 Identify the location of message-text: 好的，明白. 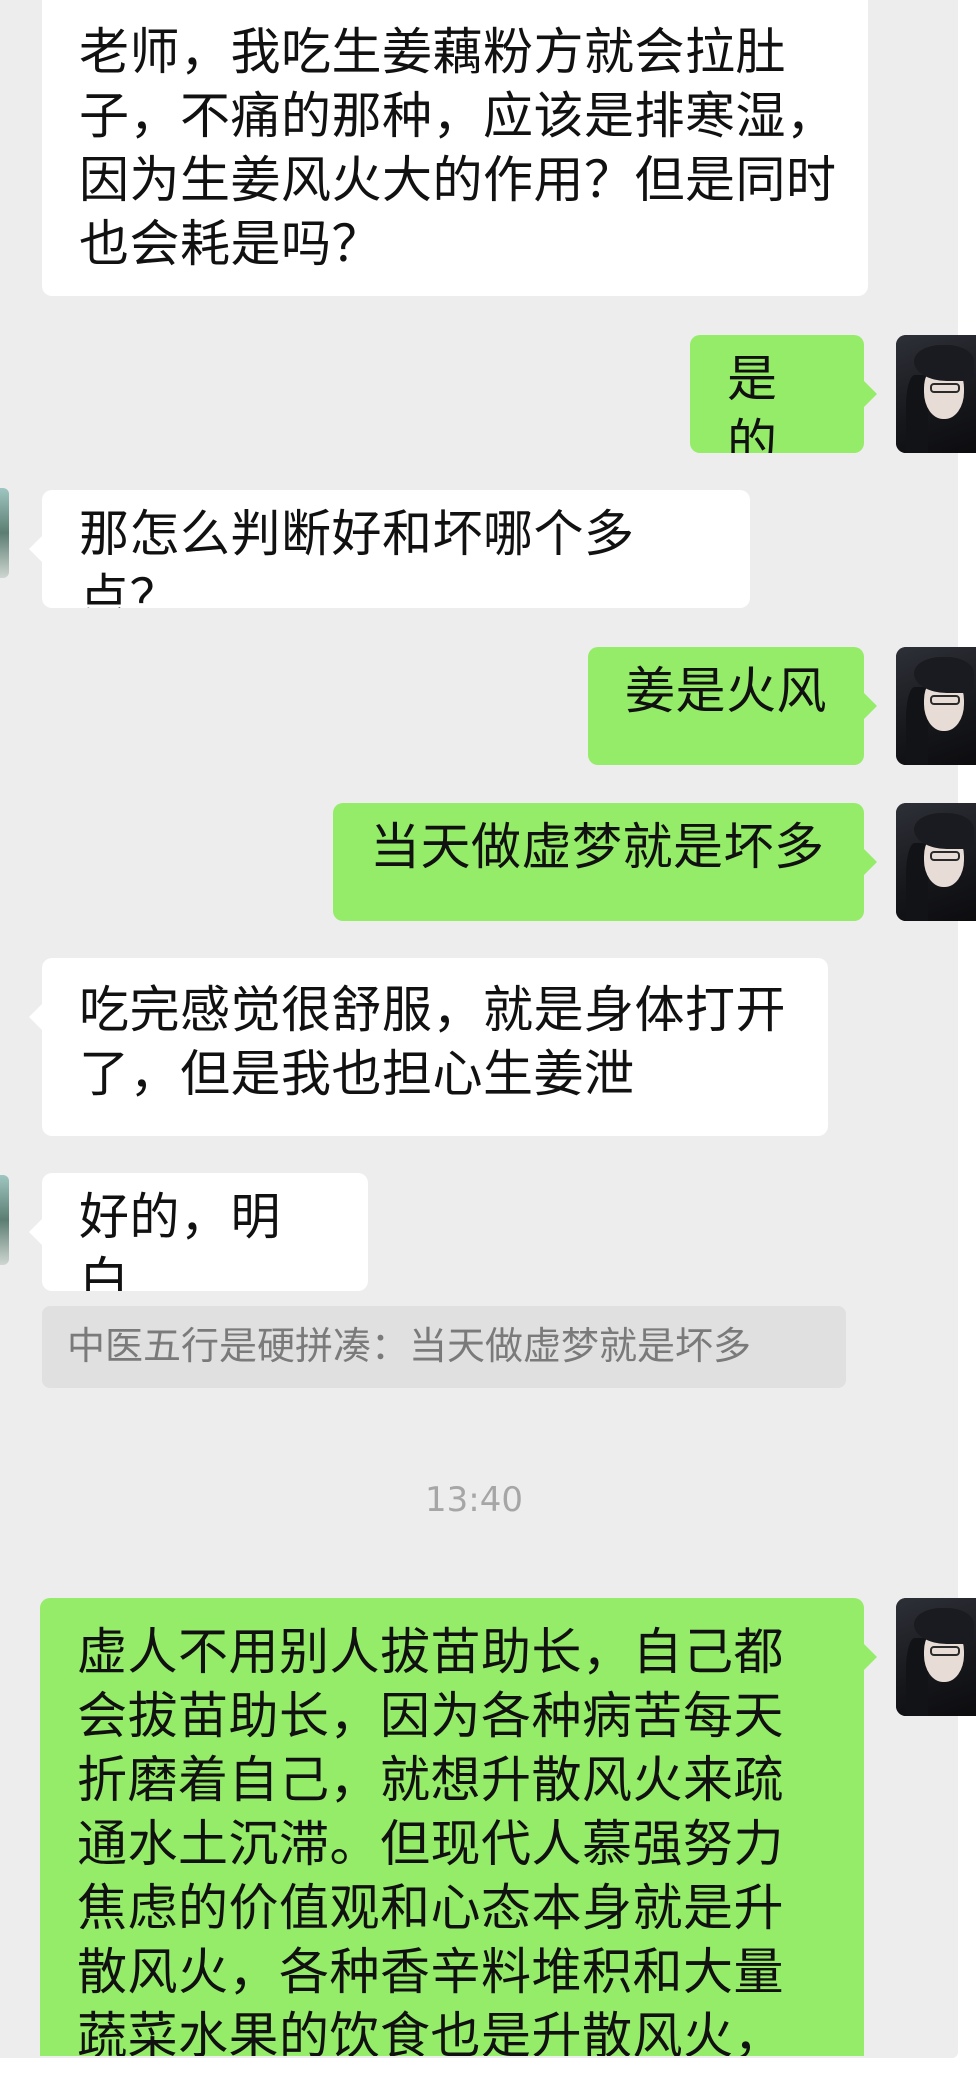
(180, 1239).